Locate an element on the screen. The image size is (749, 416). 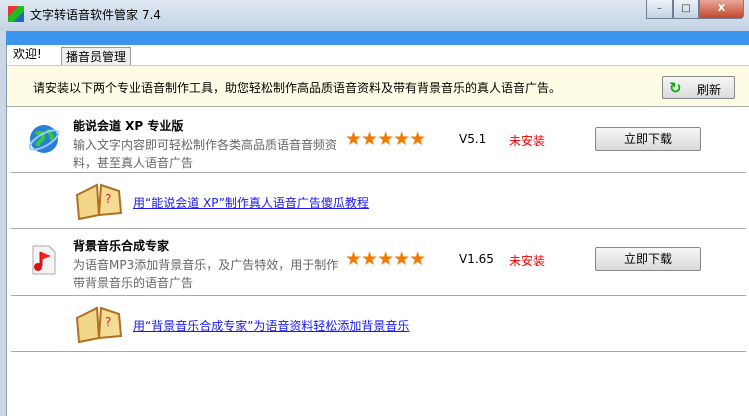
refresh-button: ↻ 刷新 is located at coordinates (698, 87).